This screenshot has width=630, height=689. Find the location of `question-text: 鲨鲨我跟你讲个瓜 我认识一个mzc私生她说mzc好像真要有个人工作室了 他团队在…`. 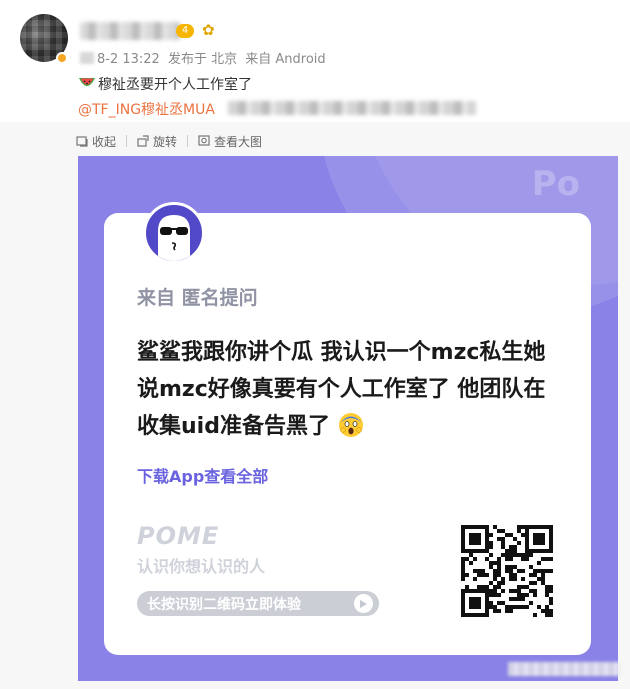

question-text: 鲨鲨我跟你讲个瓜 我认识一个mzc私生她说mzc好像真要有个人工作室了 他团队在… is located at coordinates (352, 389).